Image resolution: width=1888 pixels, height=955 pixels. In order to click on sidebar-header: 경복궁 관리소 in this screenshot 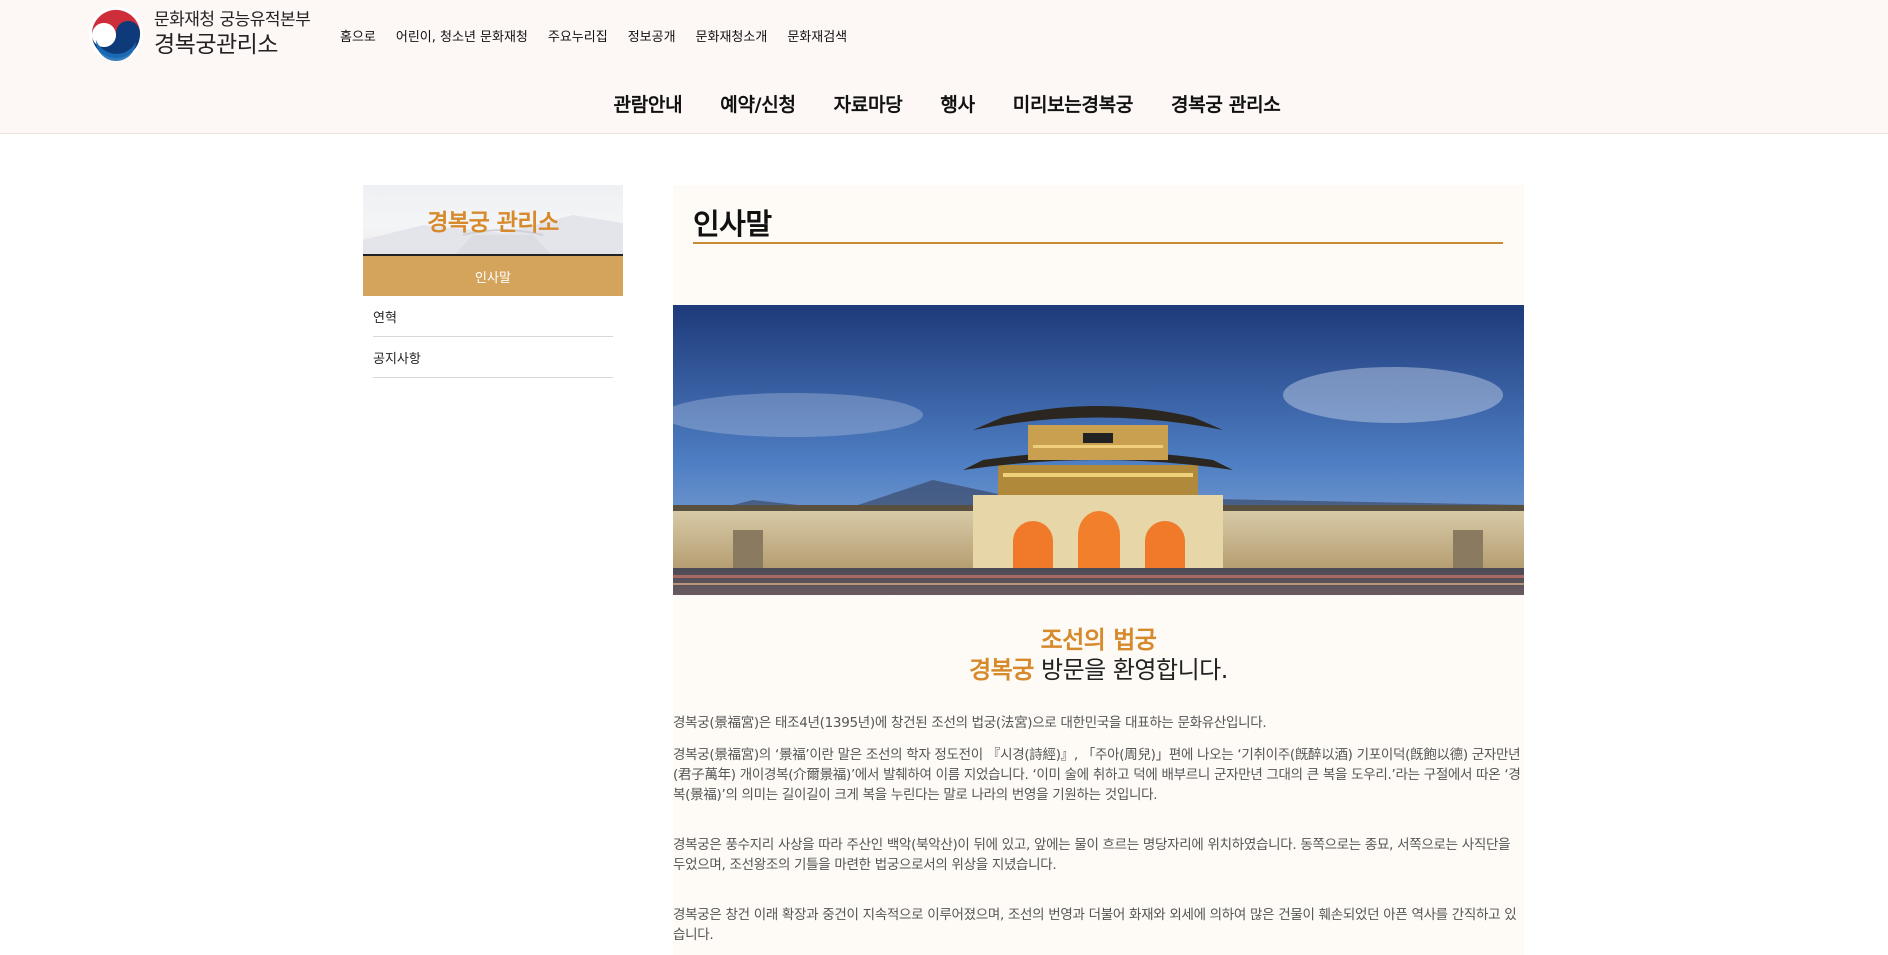, I will do `click(493, 220)`.